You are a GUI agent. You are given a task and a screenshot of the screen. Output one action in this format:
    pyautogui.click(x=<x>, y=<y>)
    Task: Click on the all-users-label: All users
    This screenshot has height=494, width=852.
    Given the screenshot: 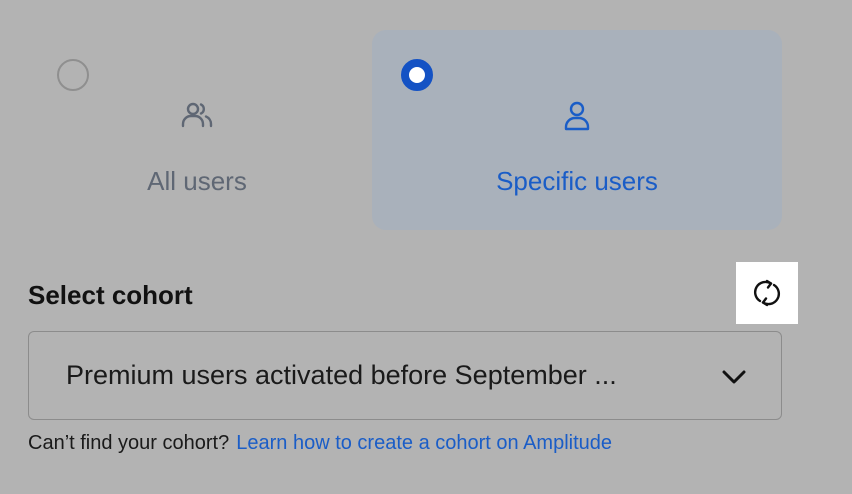 What is the action you would take?
    pyautogui.click(x=197, y=181)
    